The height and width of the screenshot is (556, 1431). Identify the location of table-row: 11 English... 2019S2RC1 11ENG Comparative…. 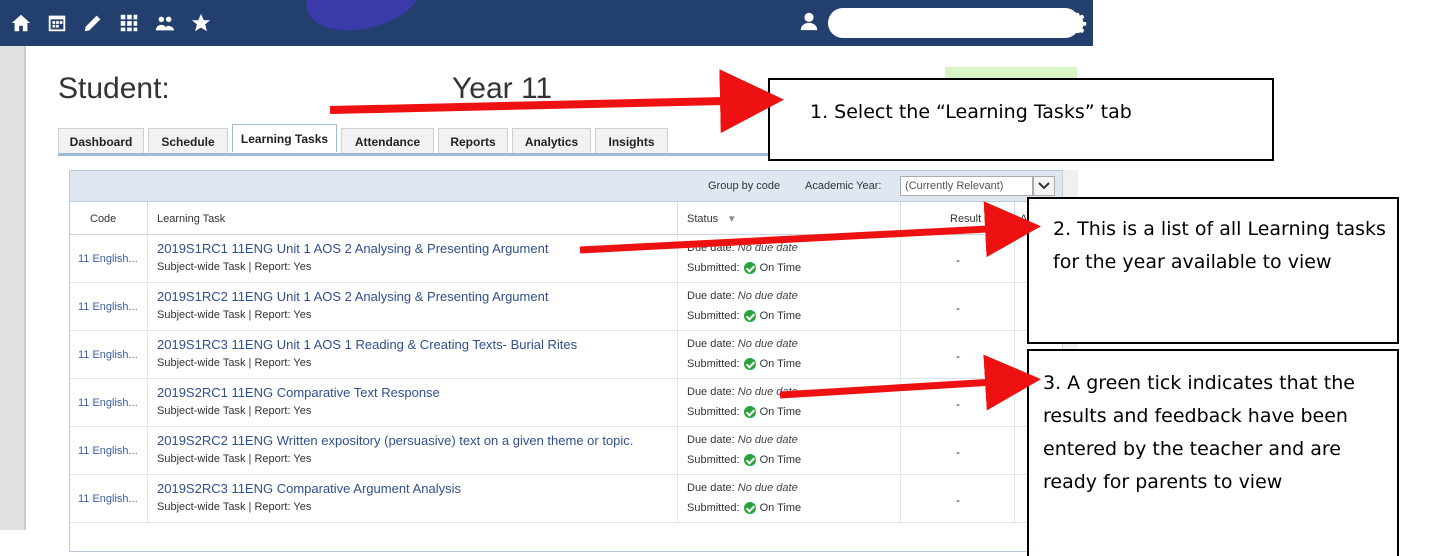
(566, 403).